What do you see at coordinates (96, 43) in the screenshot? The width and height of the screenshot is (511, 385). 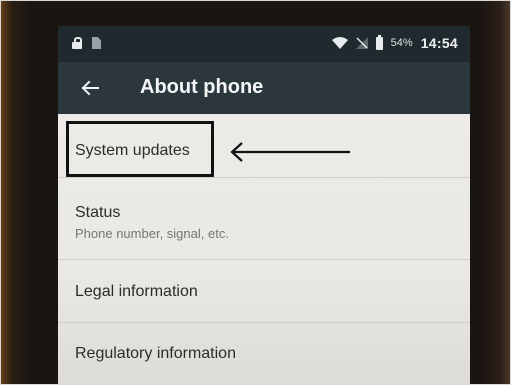 I see `sim-icon` at bounding box center [96, 43].